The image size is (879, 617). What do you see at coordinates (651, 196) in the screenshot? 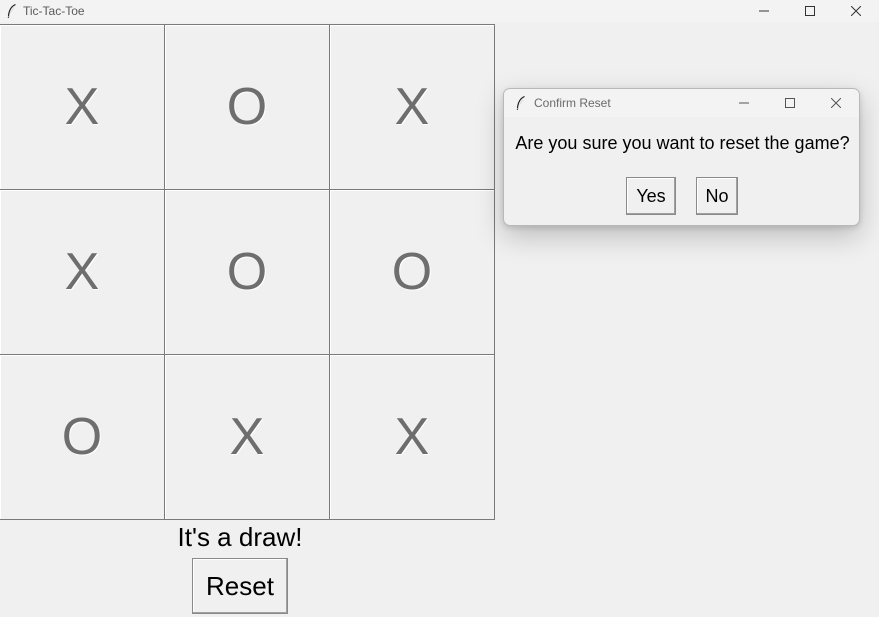
I see `yes-button: Yes` at bounding box center [651, 196].